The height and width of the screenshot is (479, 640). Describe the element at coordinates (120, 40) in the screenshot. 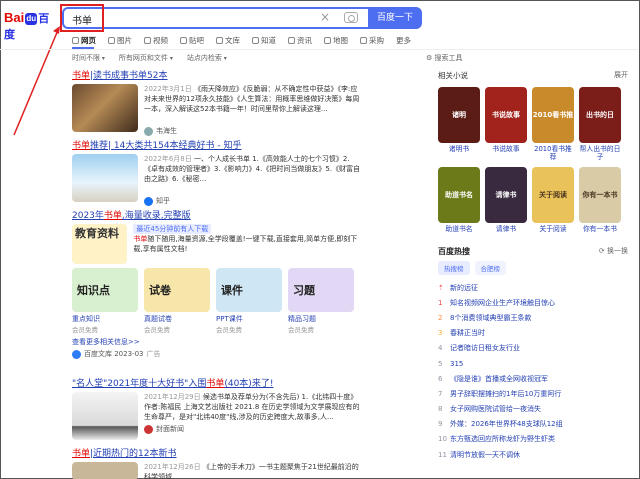

I see `tab-images: 图片` at that location.